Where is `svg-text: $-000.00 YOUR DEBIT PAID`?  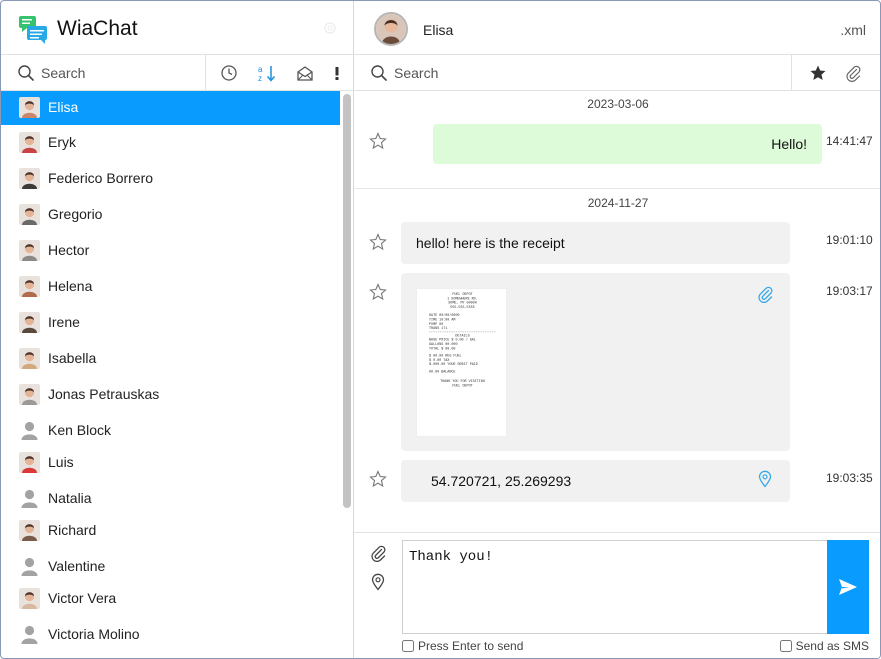
svg-text: $-000.00 YOUR DEBIT PAID is located at coordinates (453, 364).